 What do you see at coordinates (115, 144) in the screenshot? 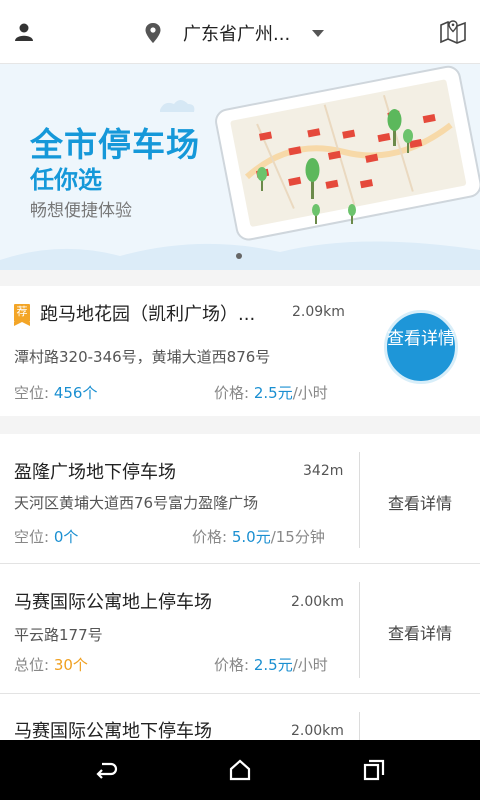
I see `banner-headline: 全市停车场` at bounding box center [115, 144].